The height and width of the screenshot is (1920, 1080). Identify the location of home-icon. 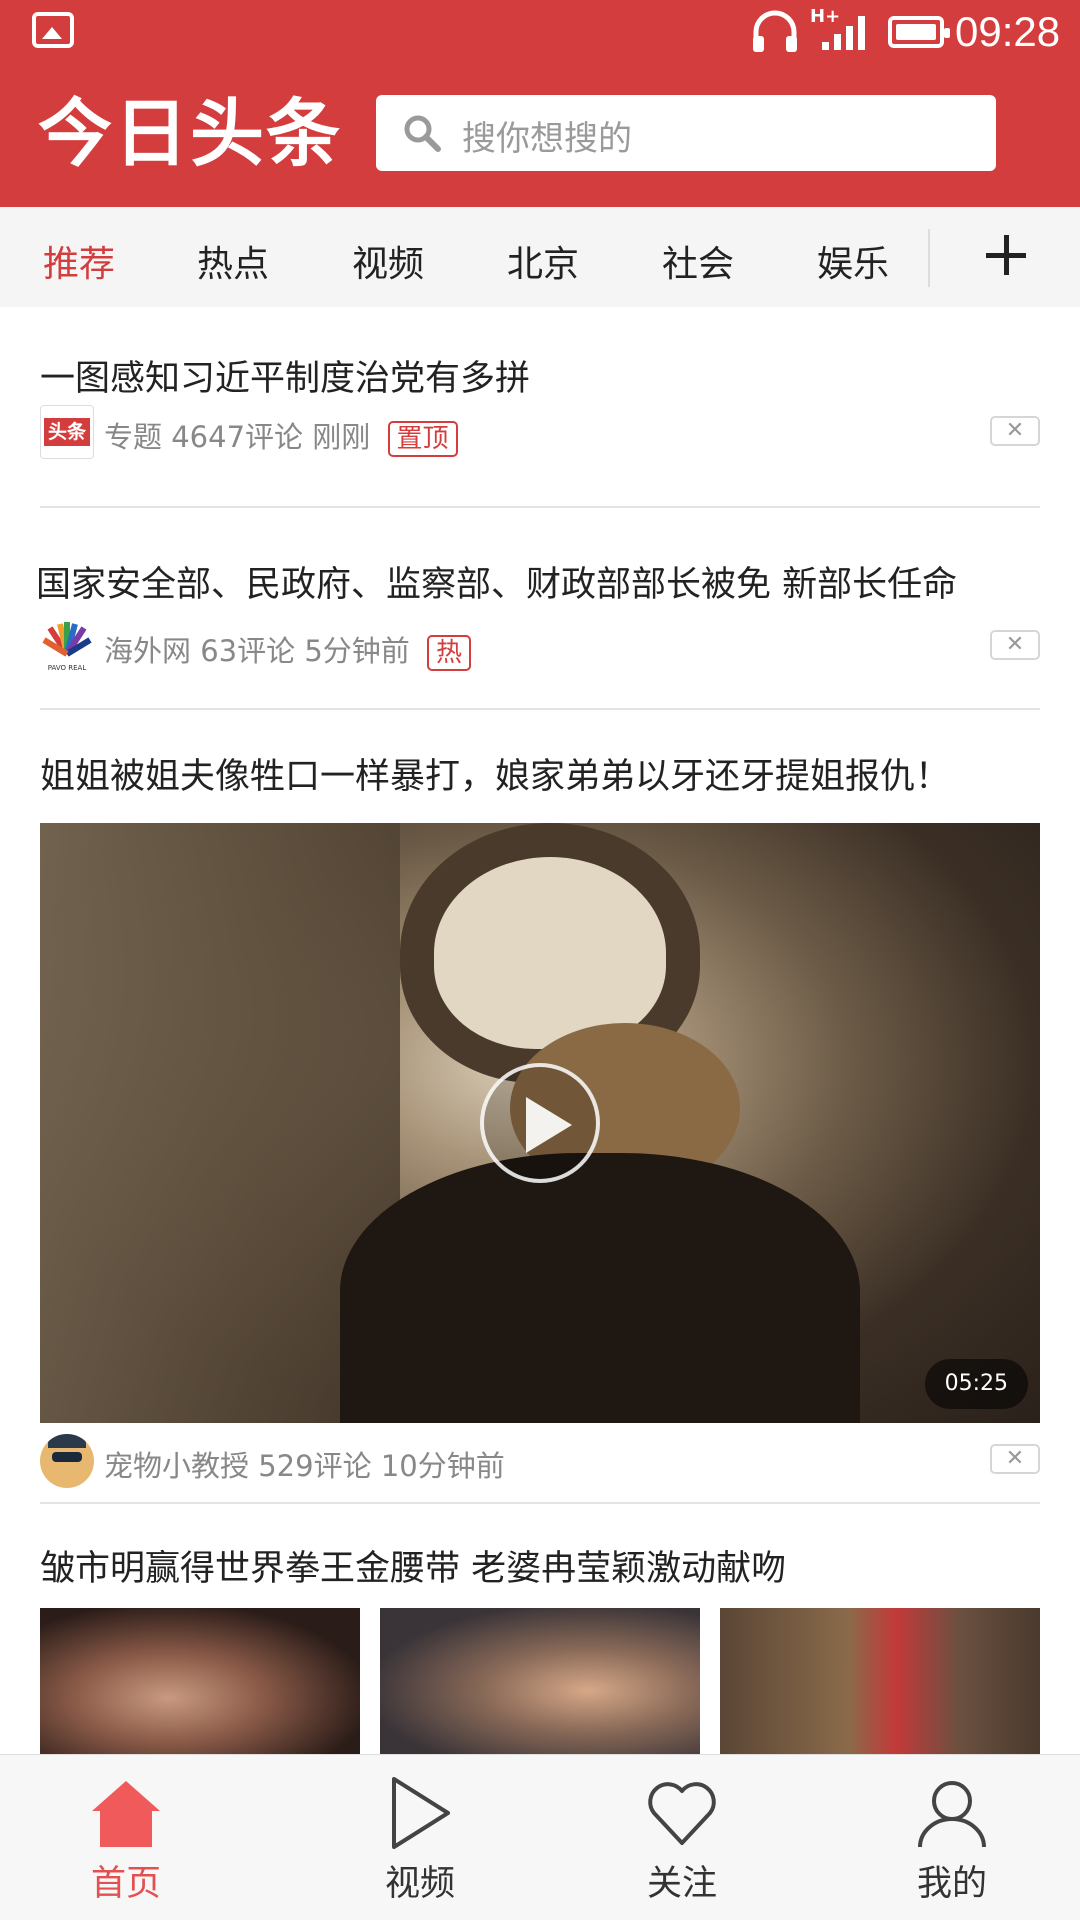
(126, 1814).